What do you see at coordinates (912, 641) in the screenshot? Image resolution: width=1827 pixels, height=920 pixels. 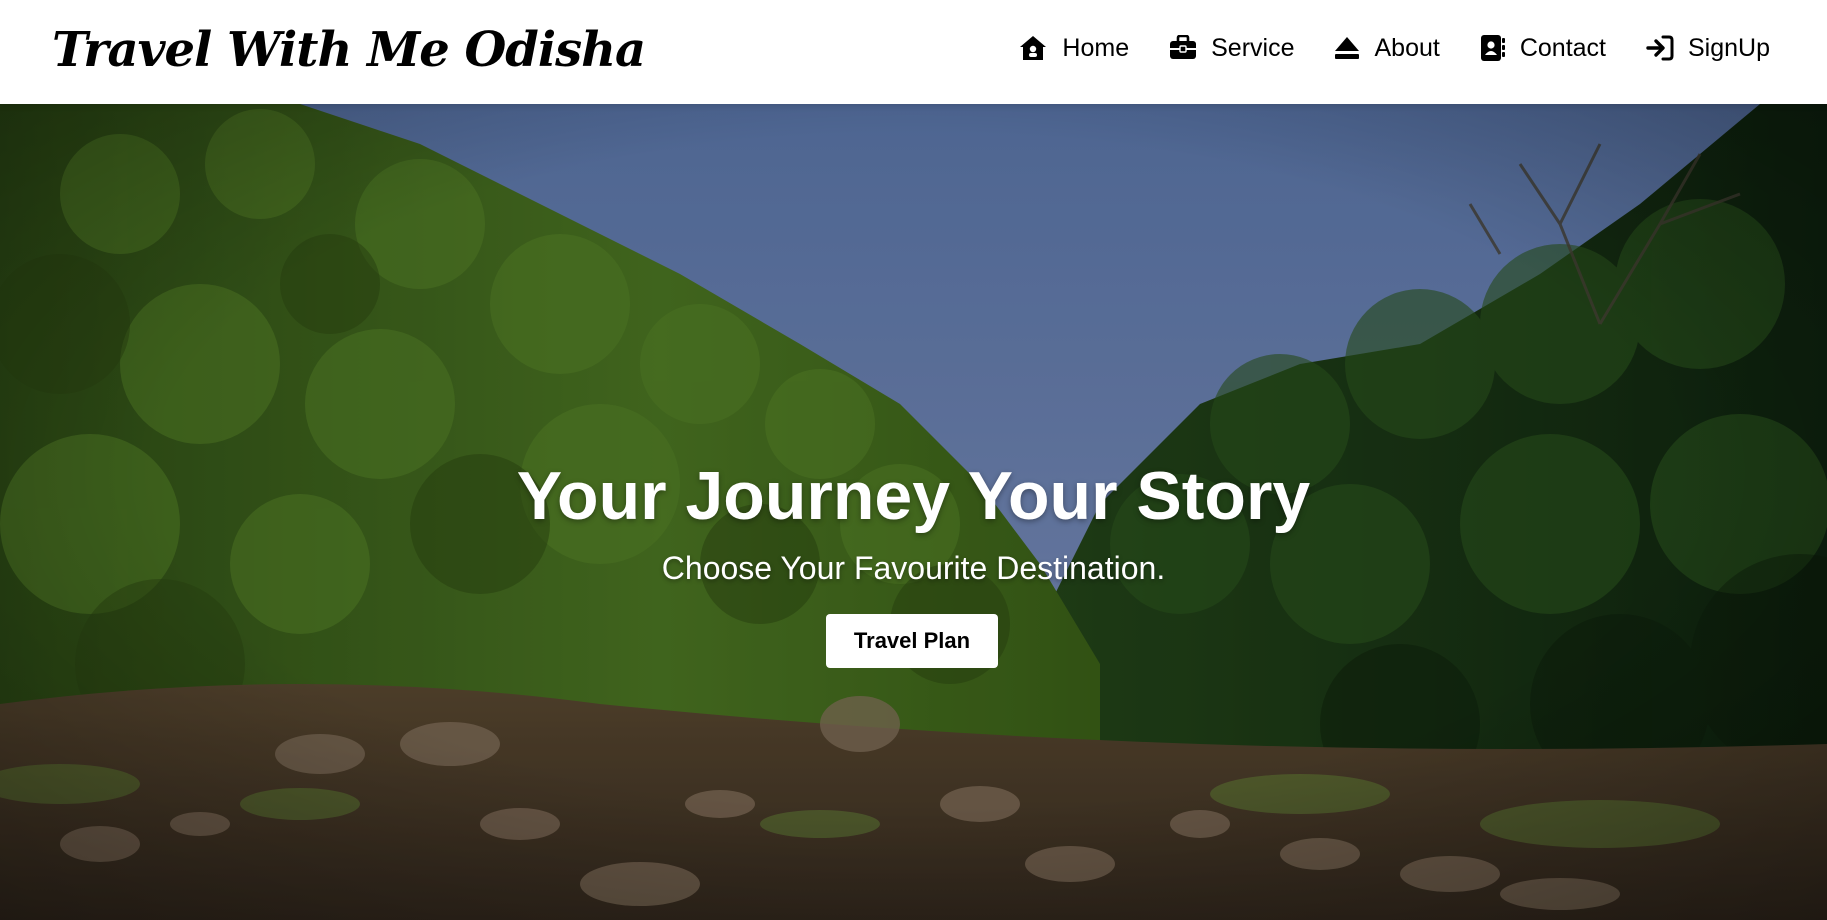 I see `travel-plan-button: Travel Plan` at bounding box center [912, 641].